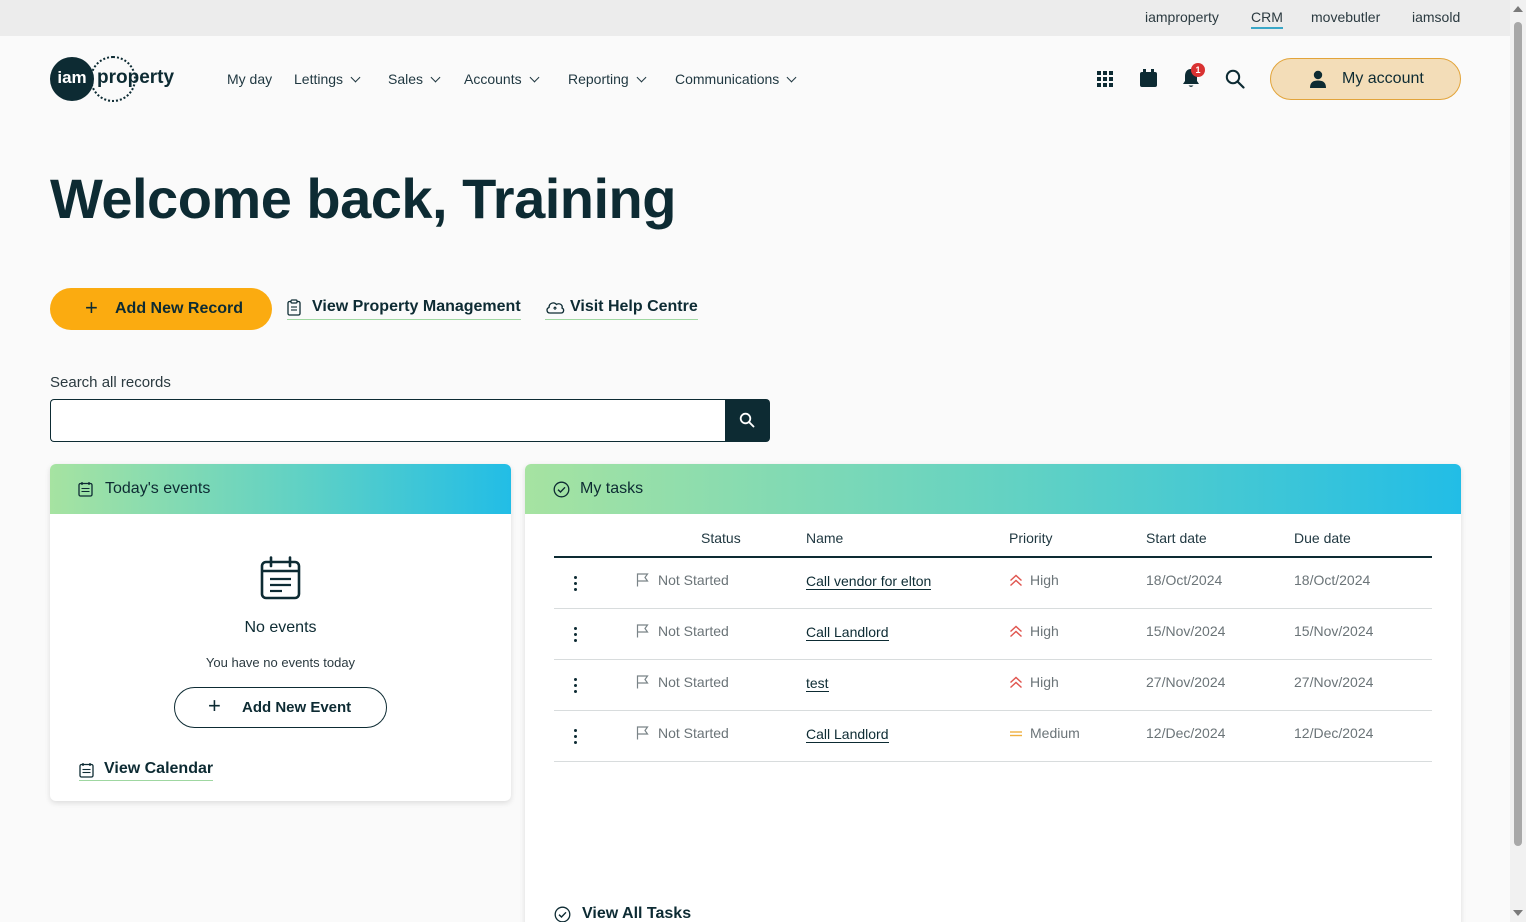  What do you see at coordinates (159, 768) in the screenshot?
I see `view-calendar-label: View Calendar` at bounding box center [159, 768].